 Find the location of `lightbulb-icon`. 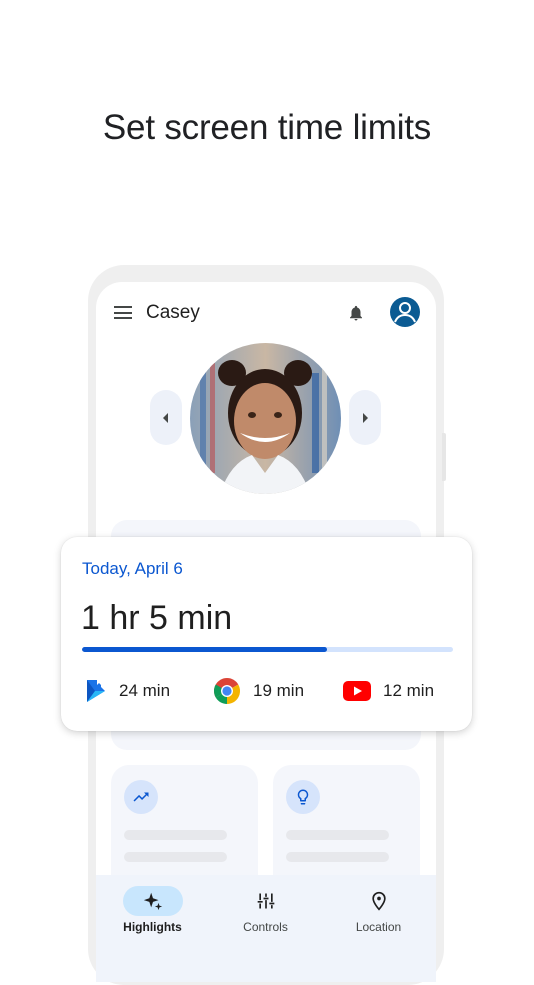

lightbulb-icon is located at coordinates (303, 797).